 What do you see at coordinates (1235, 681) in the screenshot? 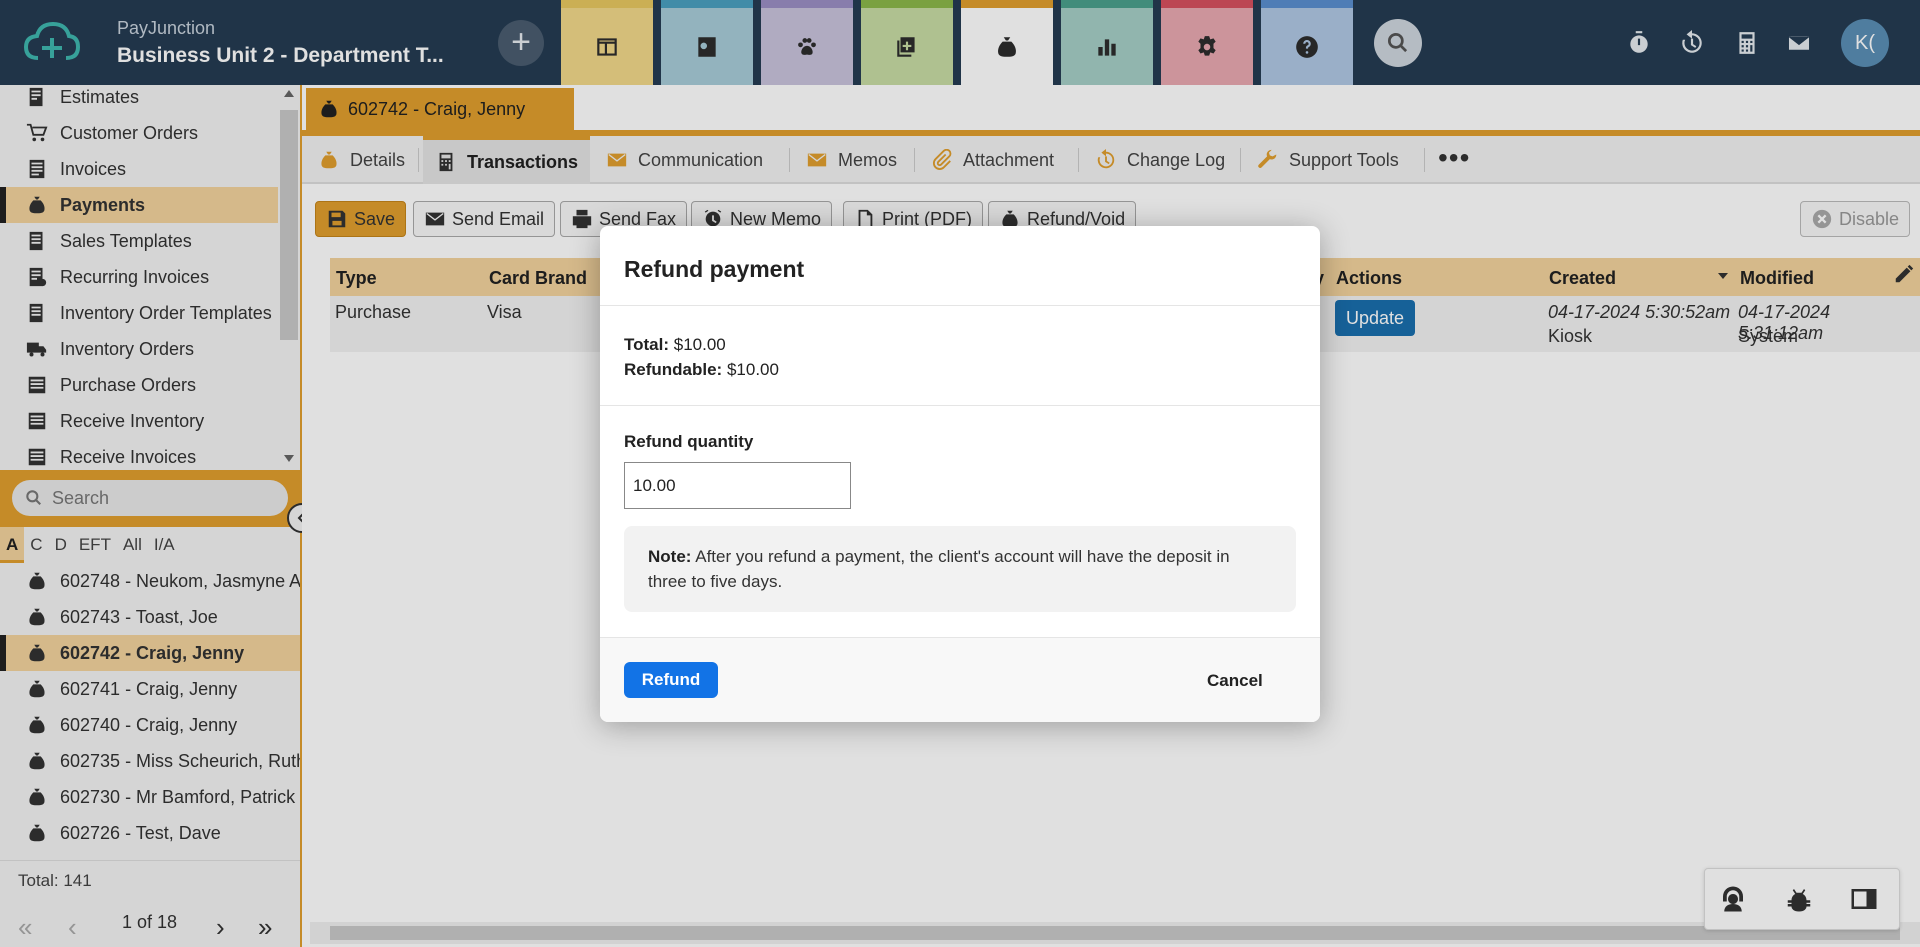
I see `cancel-button: Cancel` at bounding box center [1235, 681].